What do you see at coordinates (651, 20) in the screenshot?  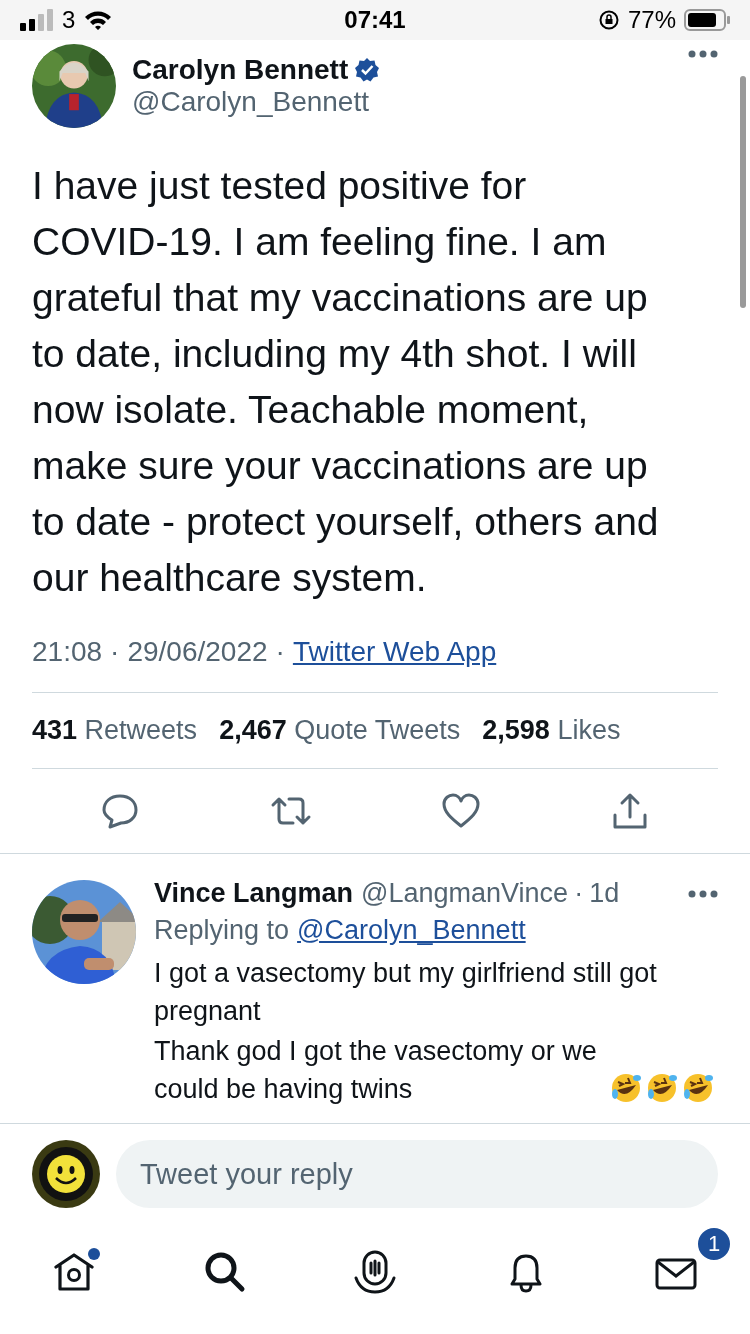 I see `battery-percent: 77%` at bounding box center [651, 20].